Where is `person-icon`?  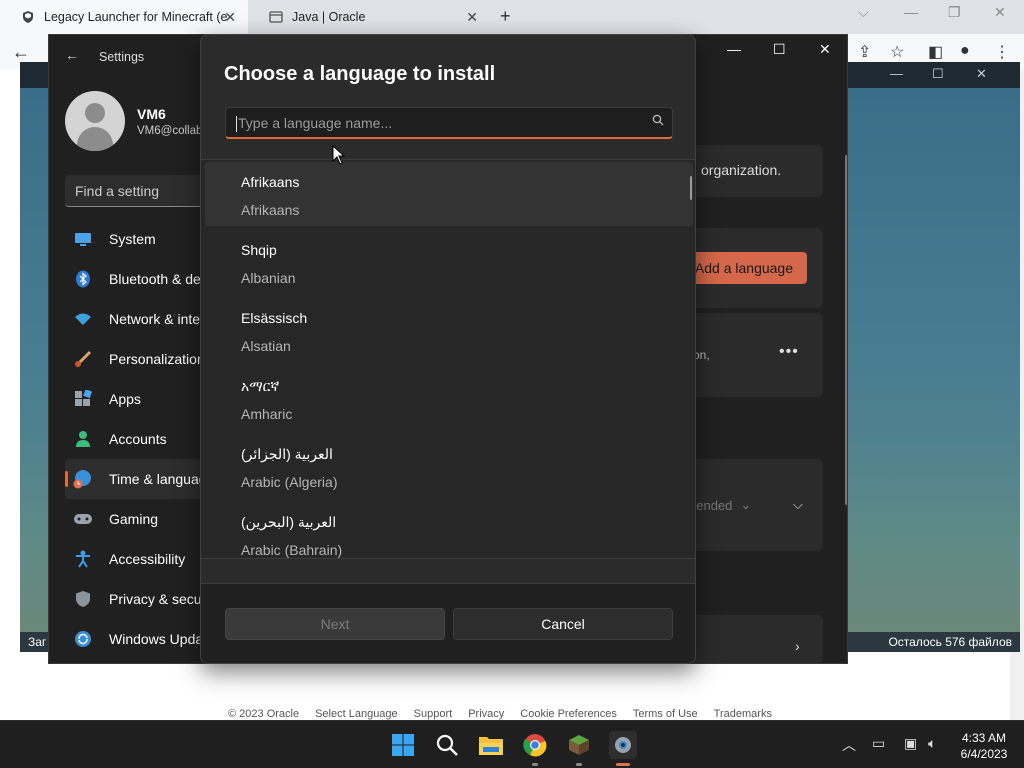 person-icon is located at coordinates (83, 439).